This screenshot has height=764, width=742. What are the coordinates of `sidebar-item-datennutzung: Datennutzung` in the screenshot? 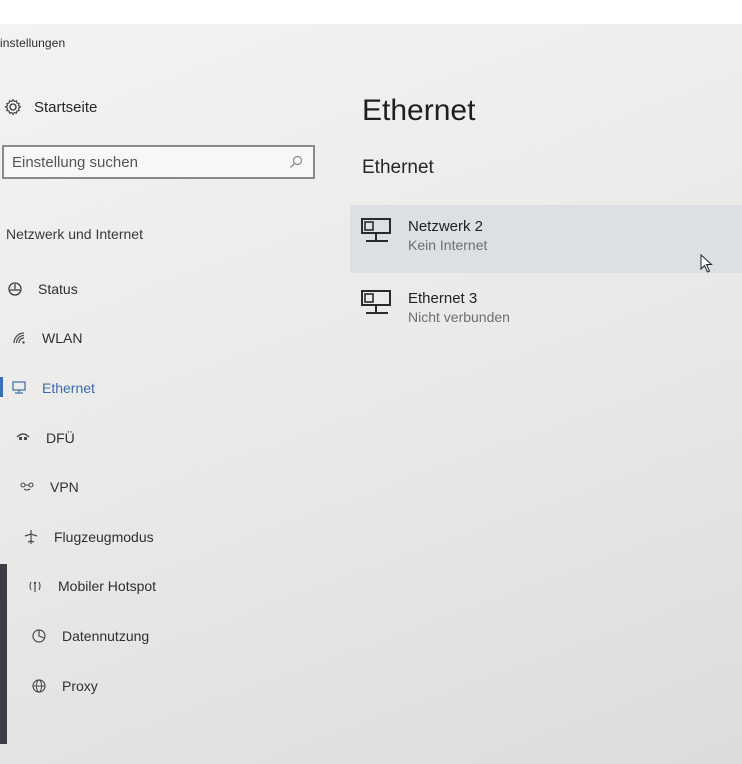 It's located at (165, 636).